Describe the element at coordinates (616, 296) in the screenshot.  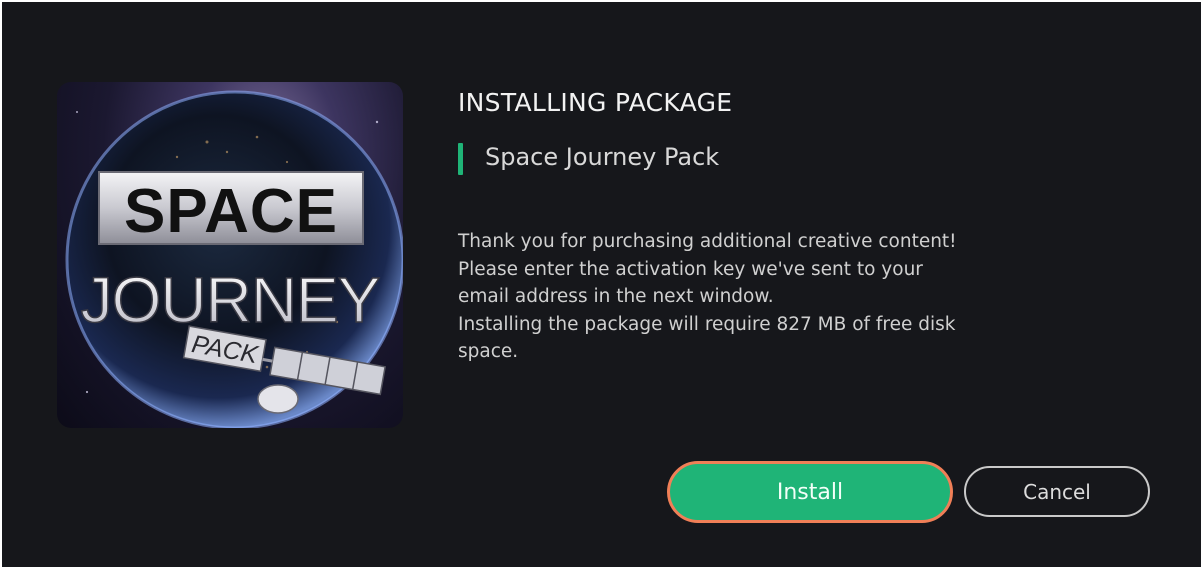
I see `description-line: email address in the next window.` at that location.